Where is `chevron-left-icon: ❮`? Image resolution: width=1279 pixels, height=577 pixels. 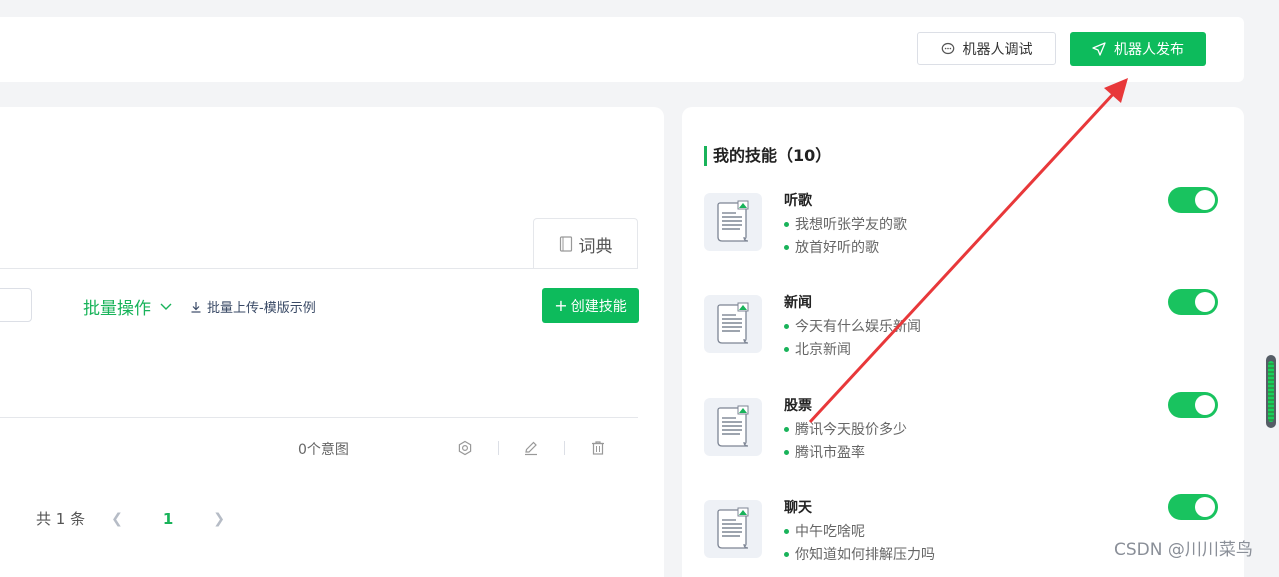 chevron-left-icon: ❮ is located at coordinates (117, 519).